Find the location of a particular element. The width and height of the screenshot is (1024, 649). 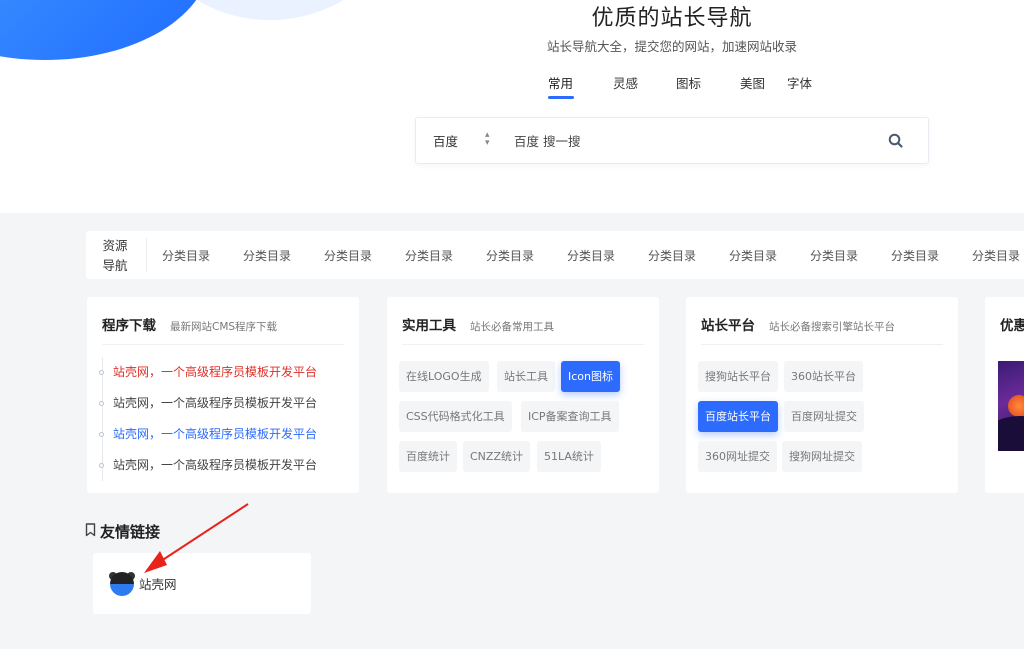

search-input is located at coordinates (694, 141).